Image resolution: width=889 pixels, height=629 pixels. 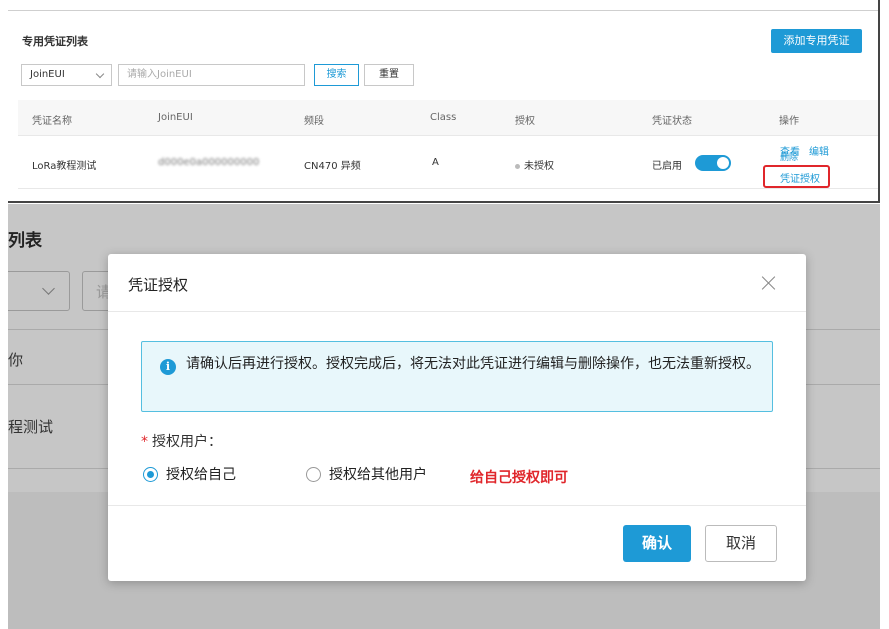 What do you see at coordinates (25, 241) in the screenshot?
I see `background-title: 列表` at bounding box center [25, 241].